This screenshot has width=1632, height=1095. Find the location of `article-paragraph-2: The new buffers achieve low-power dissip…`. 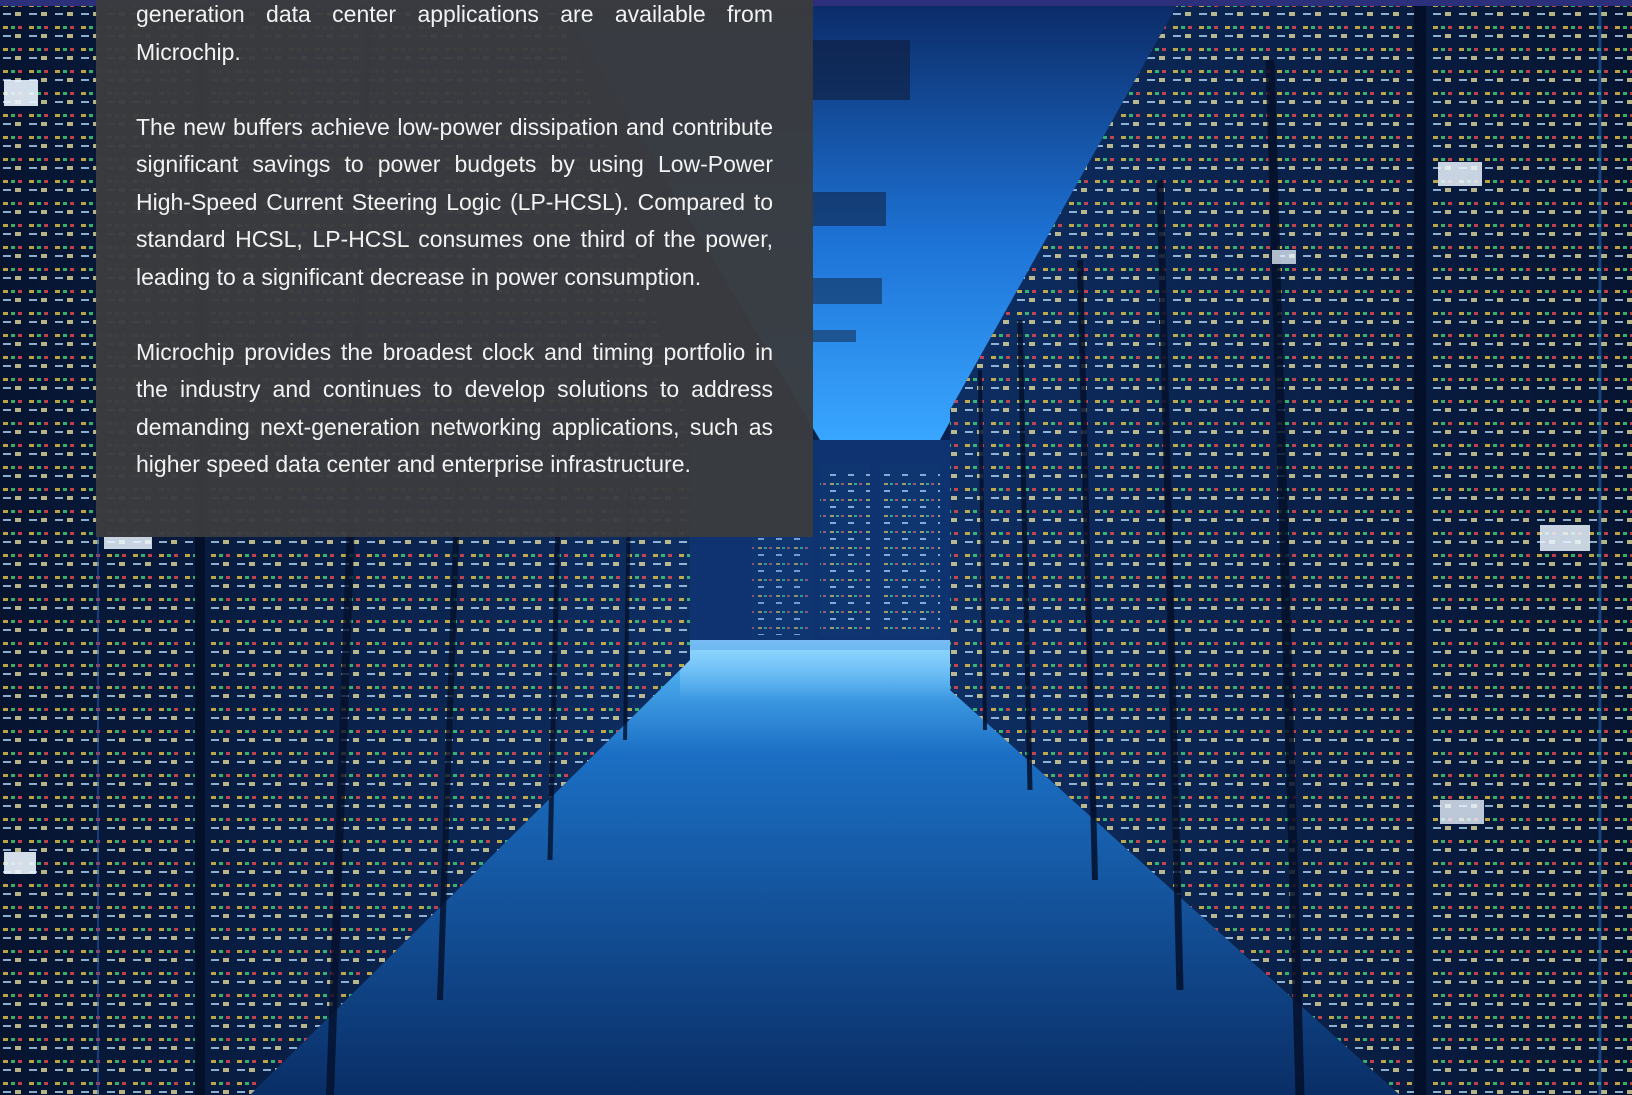

article-paragraph-2: The new buffers achieve low-power dissip… is located at coordinates (454, 201).